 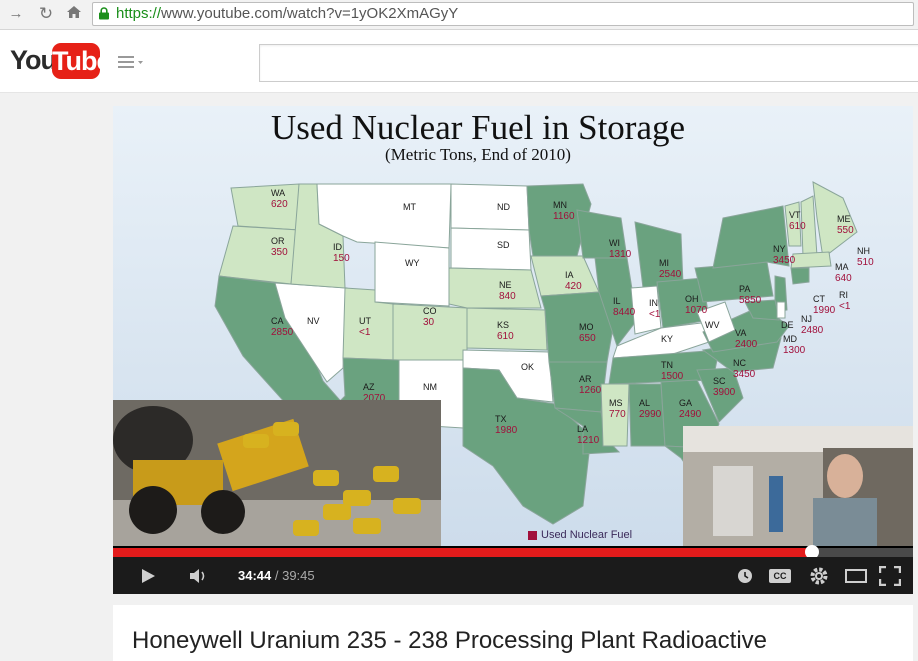 I want to click on state-abbr-PA: PA, so click(x=744, y=289).